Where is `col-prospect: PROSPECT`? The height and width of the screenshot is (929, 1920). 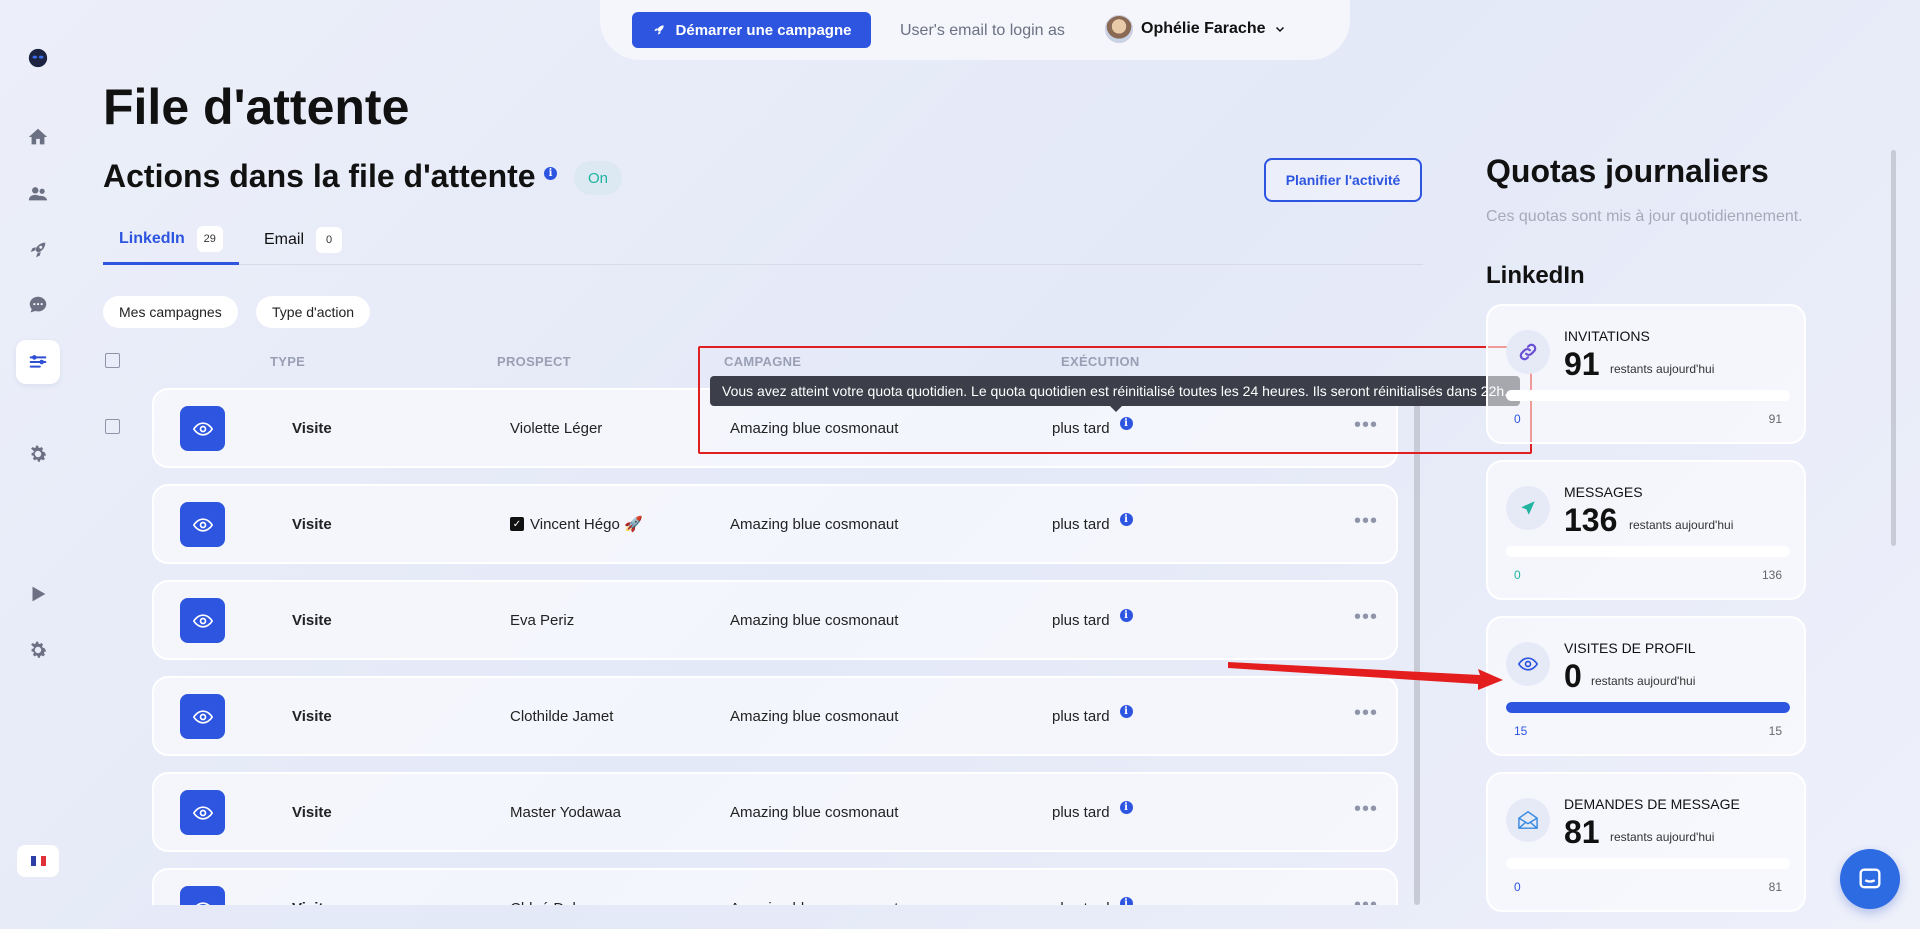
col-prospect: PROSPECT is located at coordinates (534, 361).